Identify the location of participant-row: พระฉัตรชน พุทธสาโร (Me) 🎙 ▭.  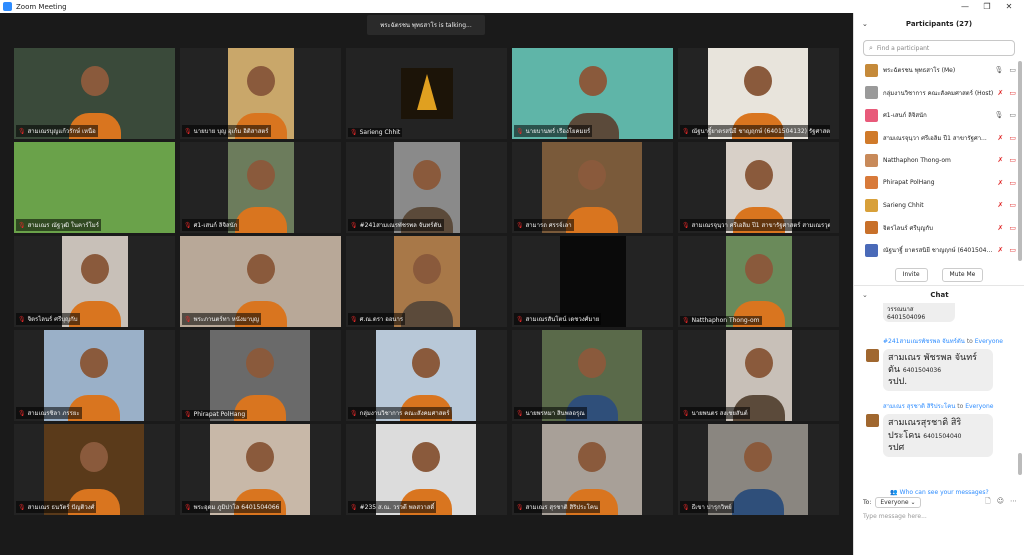
(939, 70).